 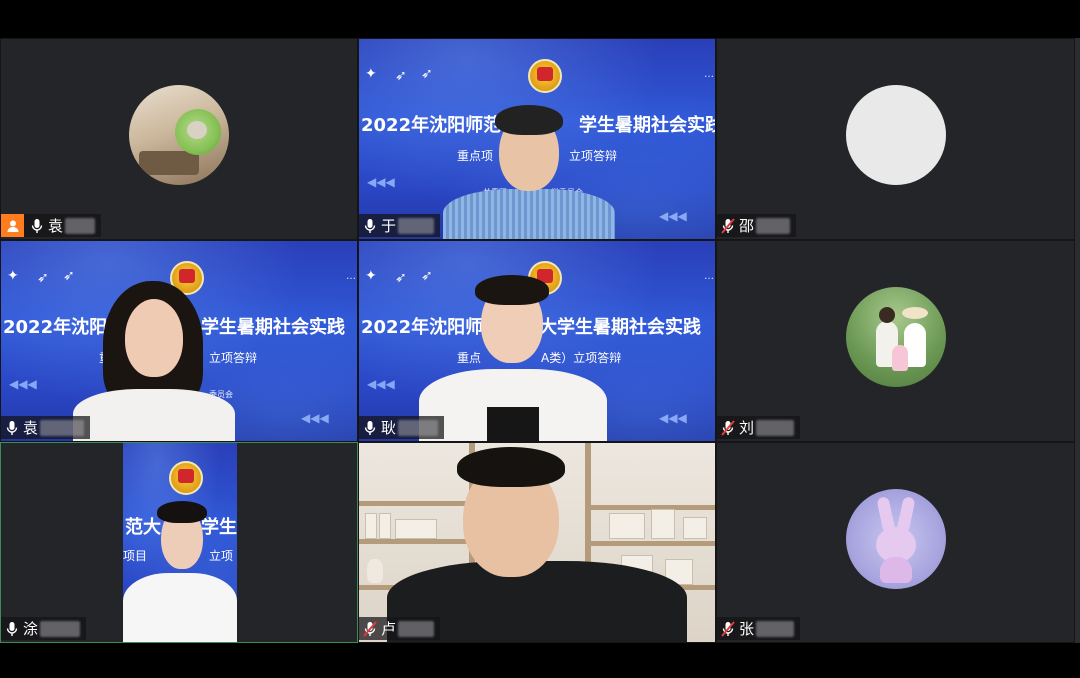 I want to click on bottom-bar, so click(x=540, y=660).